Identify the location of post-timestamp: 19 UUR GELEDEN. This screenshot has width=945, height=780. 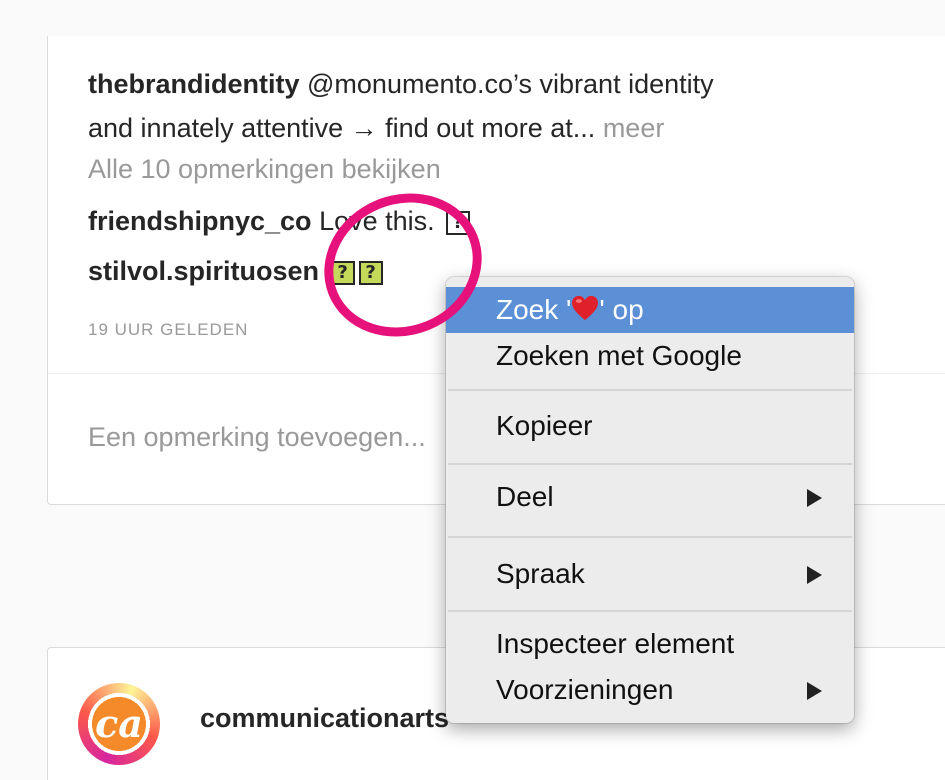
(168, 329).